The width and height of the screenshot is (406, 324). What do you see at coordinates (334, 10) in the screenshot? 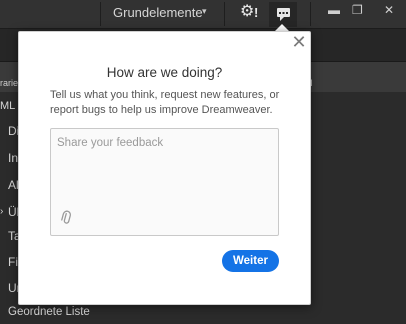
I see `minimize-icon: ▬` at bounding box center [334, 10].